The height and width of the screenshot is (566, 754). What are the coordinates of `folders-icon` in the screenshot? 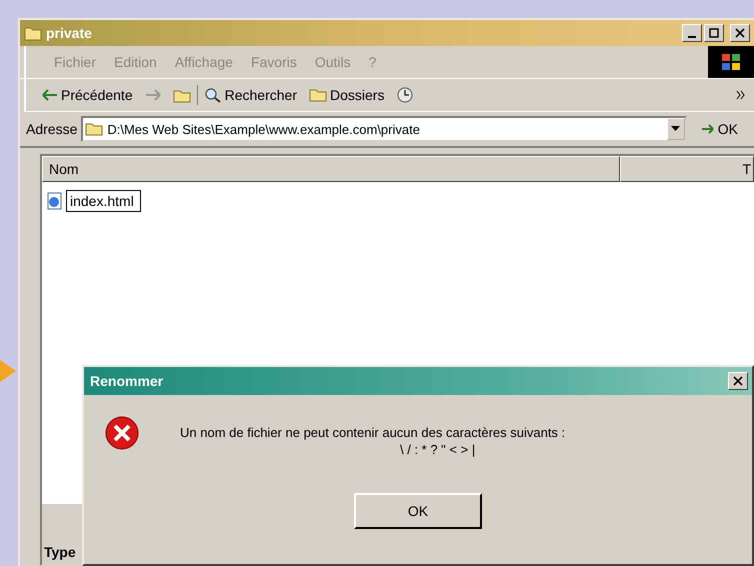 It's located at (317, 95).